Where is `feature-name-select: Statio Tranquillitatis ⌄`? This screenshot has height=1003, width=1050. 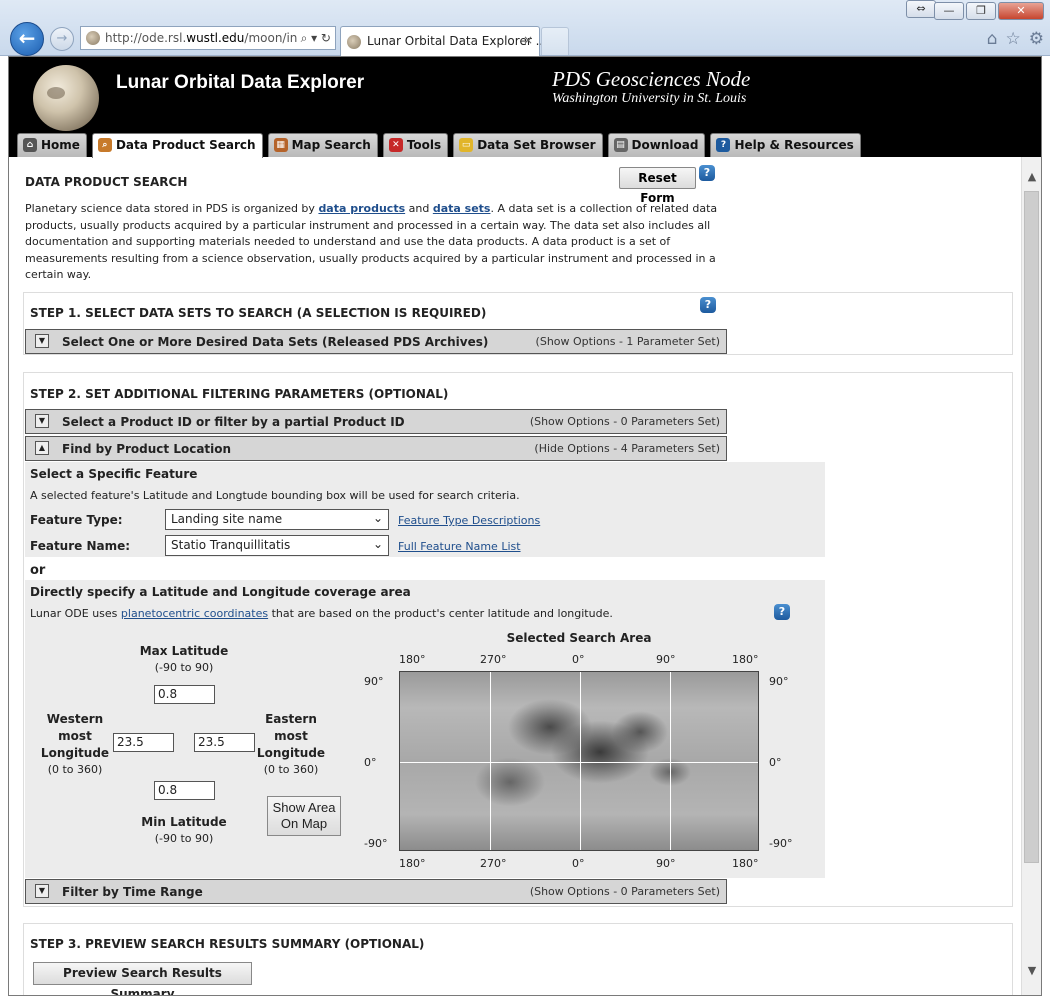 feature-name-select: Statio Tranquillitatis ⌄ is located at coordinates (277, 545).